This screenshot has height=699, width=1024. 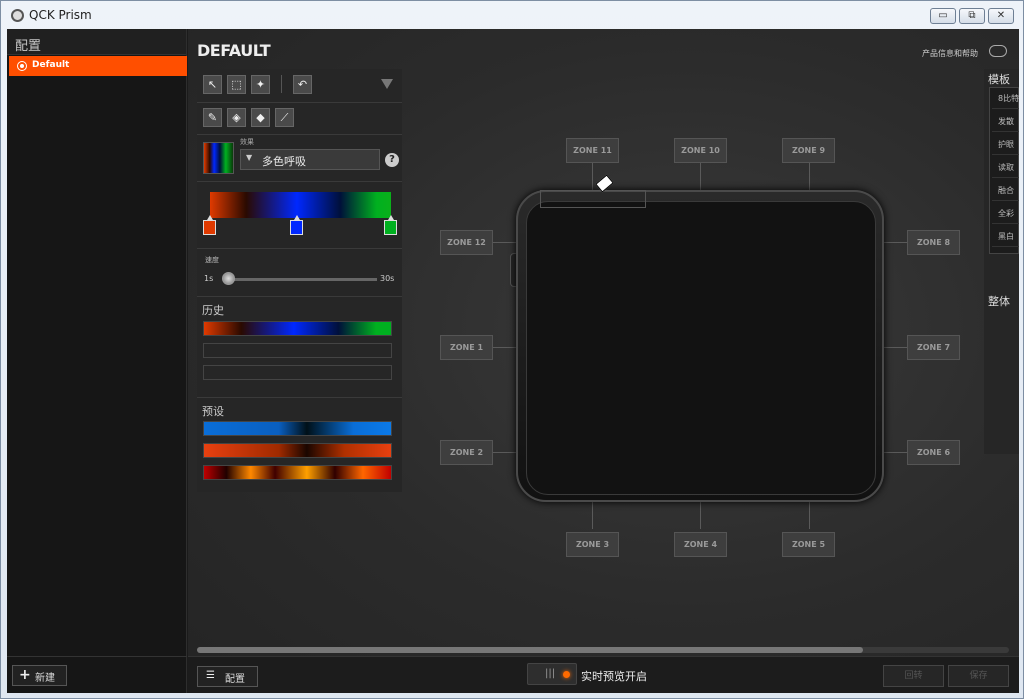 What do you see at coordinates (260, 117) in the screenshot?
I see `eraser-tool-icon: ◆` at bounding box center [260, 117].